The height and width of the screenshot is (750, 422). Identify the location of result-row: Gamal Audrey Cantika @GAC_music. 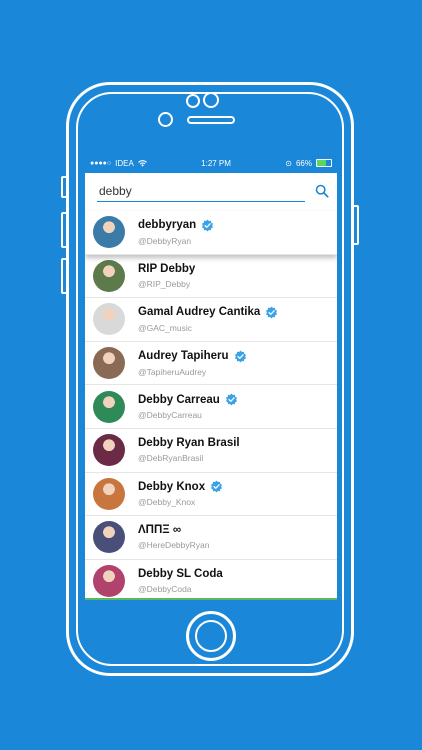
(211, 320).